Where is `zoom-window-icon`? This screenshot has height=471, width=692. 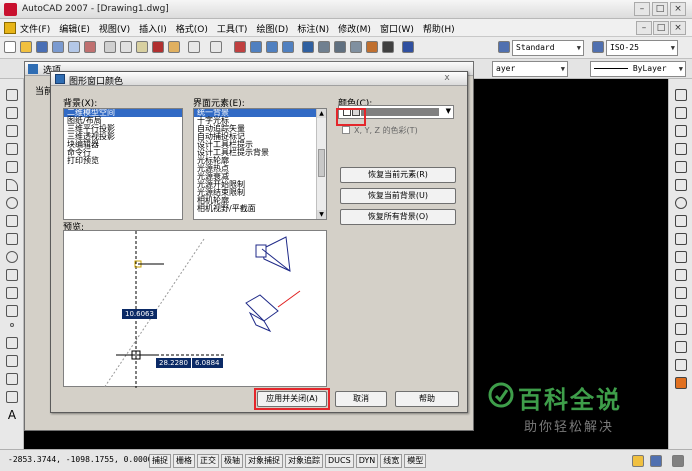
zoom-window-icon is located at coordinates (272, 47).